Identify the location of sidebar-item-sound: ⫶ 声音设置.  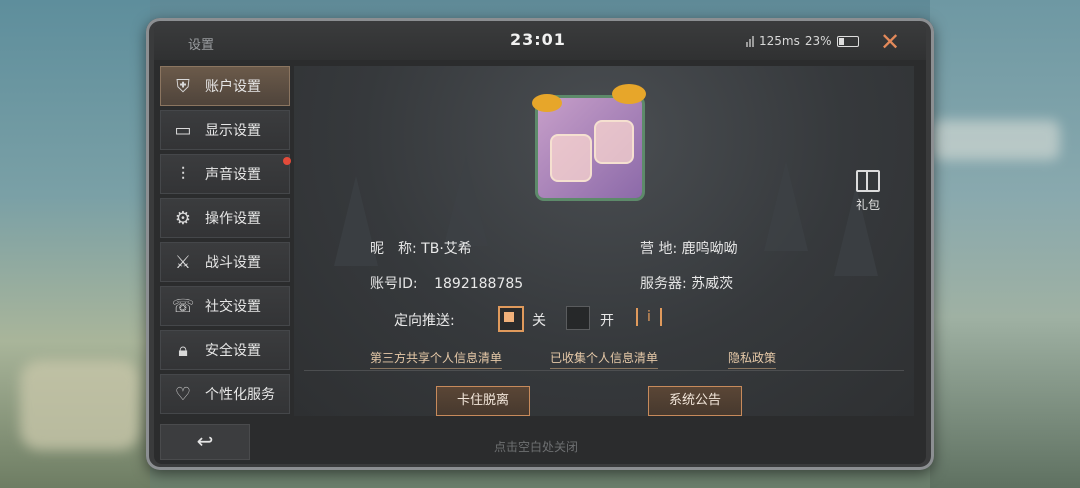
(225, 174).